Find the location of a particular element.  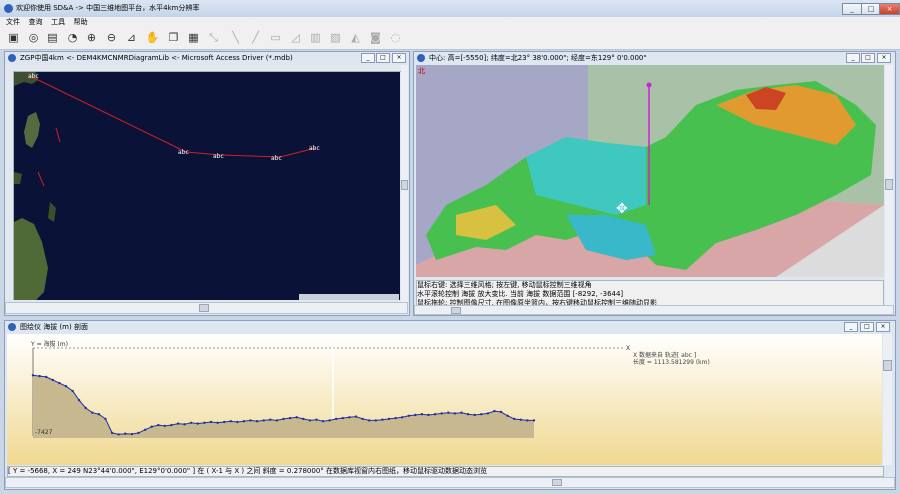

profile-restore-button: □ is located at coordinates (867, 327).